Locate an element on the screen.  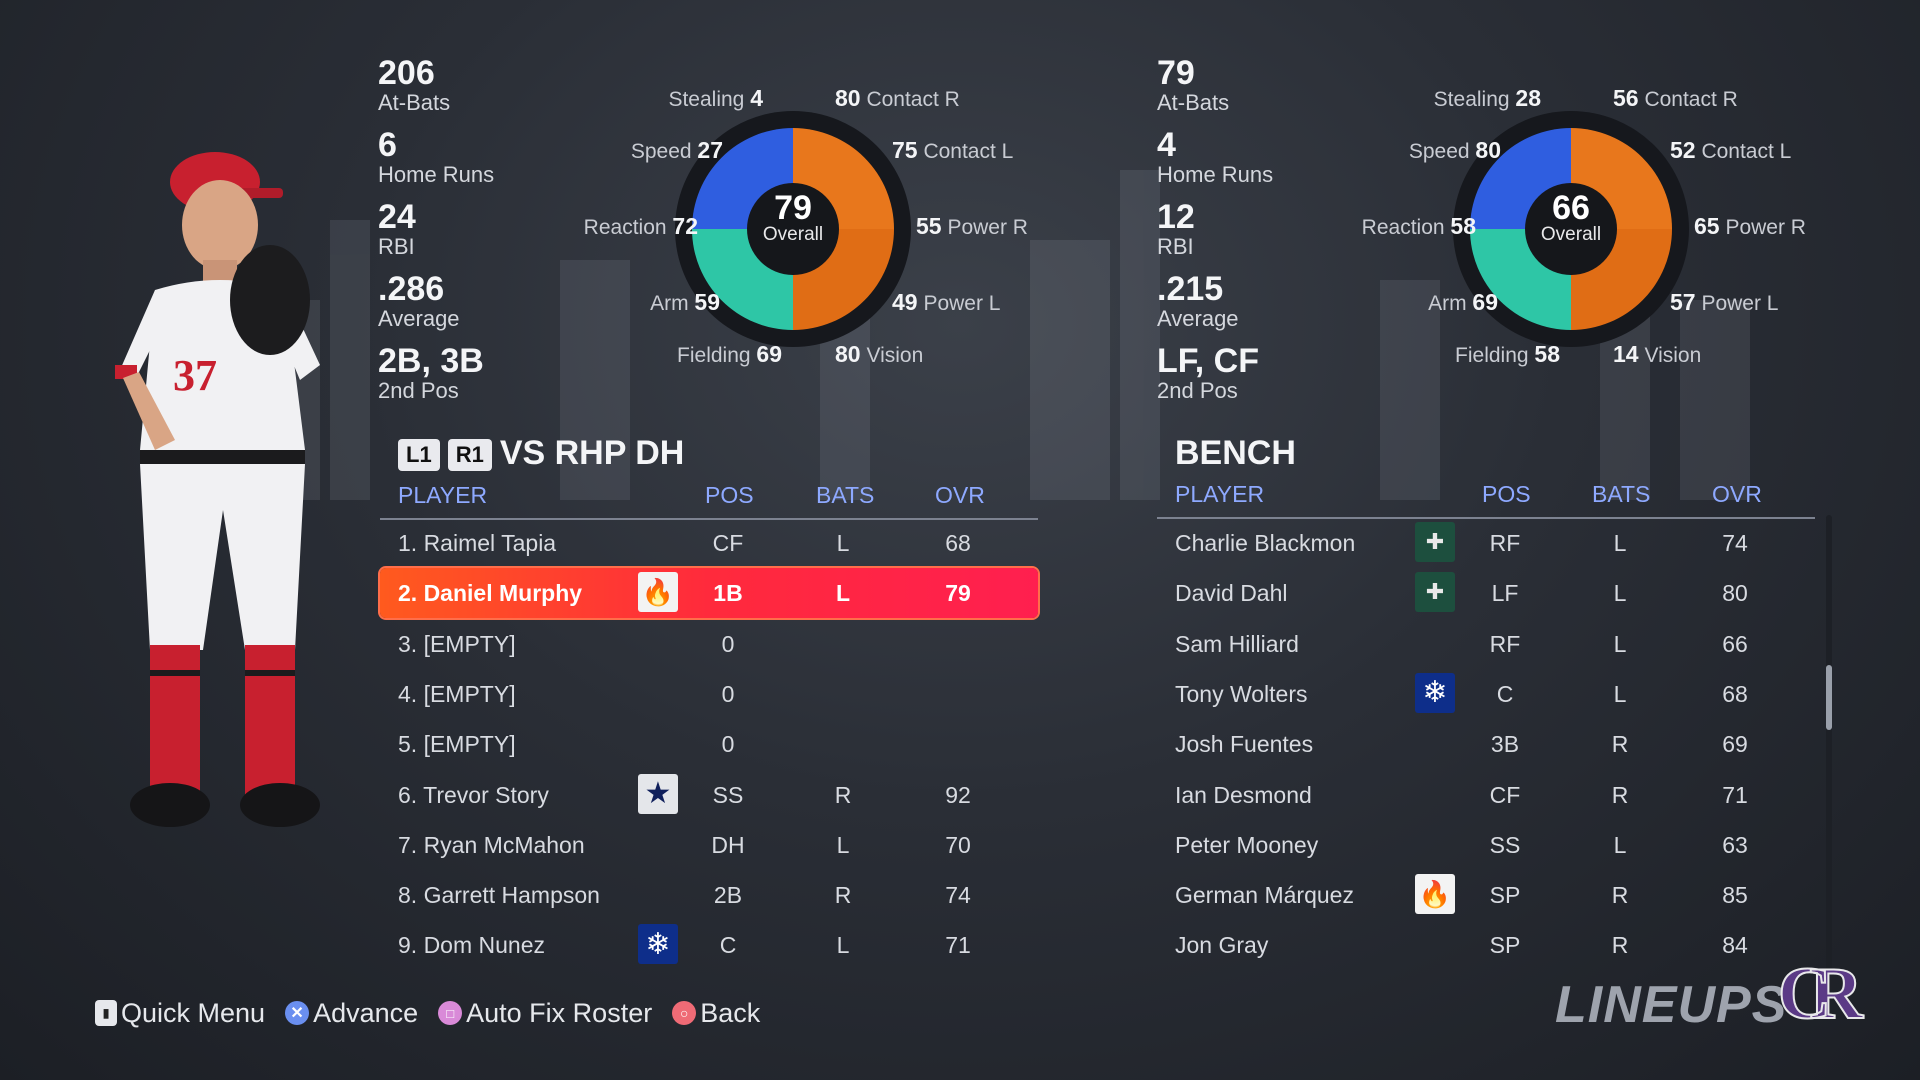
fire-icon: 🔥 is located at coordinates (658, 592).